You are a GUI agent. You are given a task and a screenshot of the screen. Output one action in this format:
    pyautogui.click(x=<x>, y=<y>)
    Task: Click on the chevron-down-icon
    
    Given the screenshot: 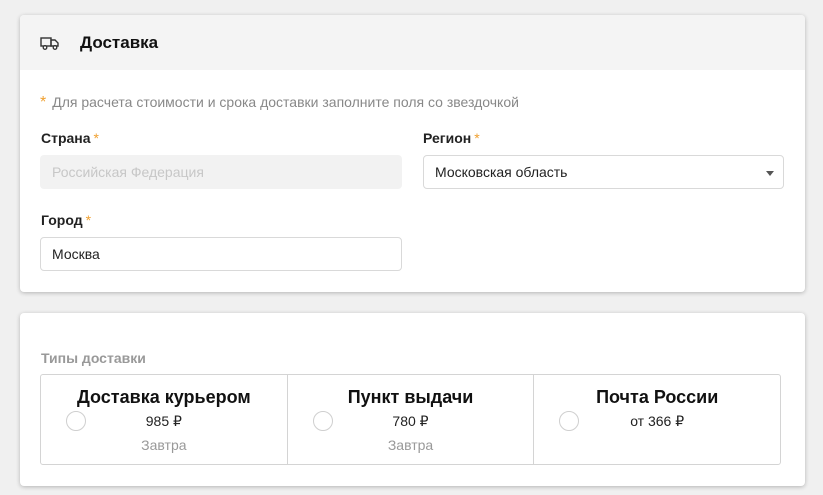 What is the action you would take?
    pyautogui.click(x=770, y=173)
    